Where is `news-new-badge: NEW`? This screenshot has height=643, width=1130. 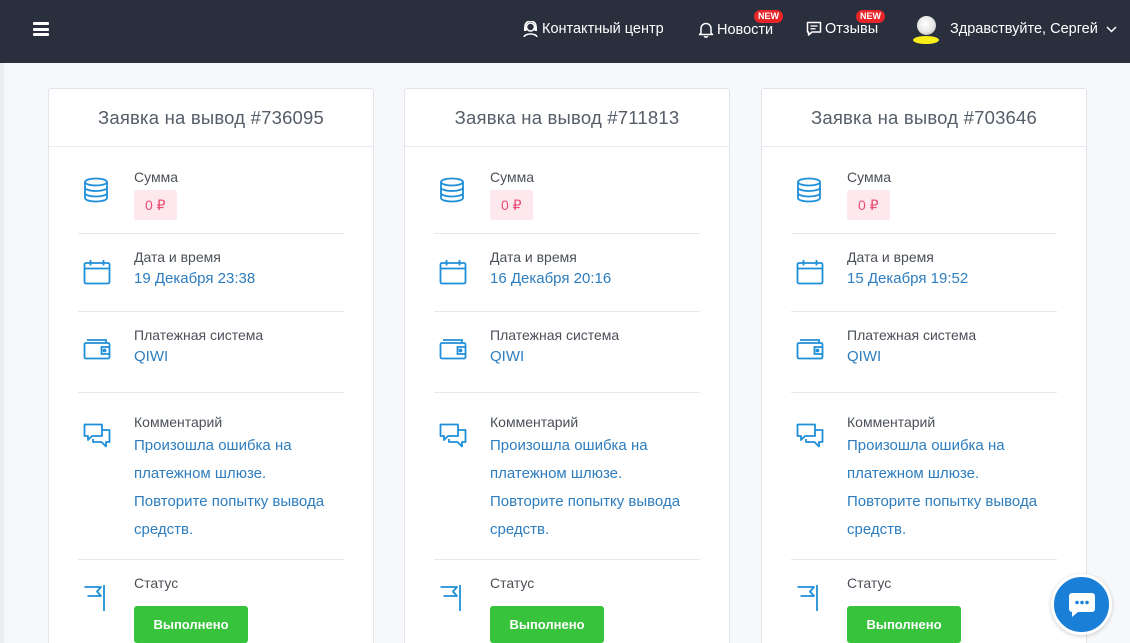 news-new-badge: NEW is located at coordinates (768, 16).